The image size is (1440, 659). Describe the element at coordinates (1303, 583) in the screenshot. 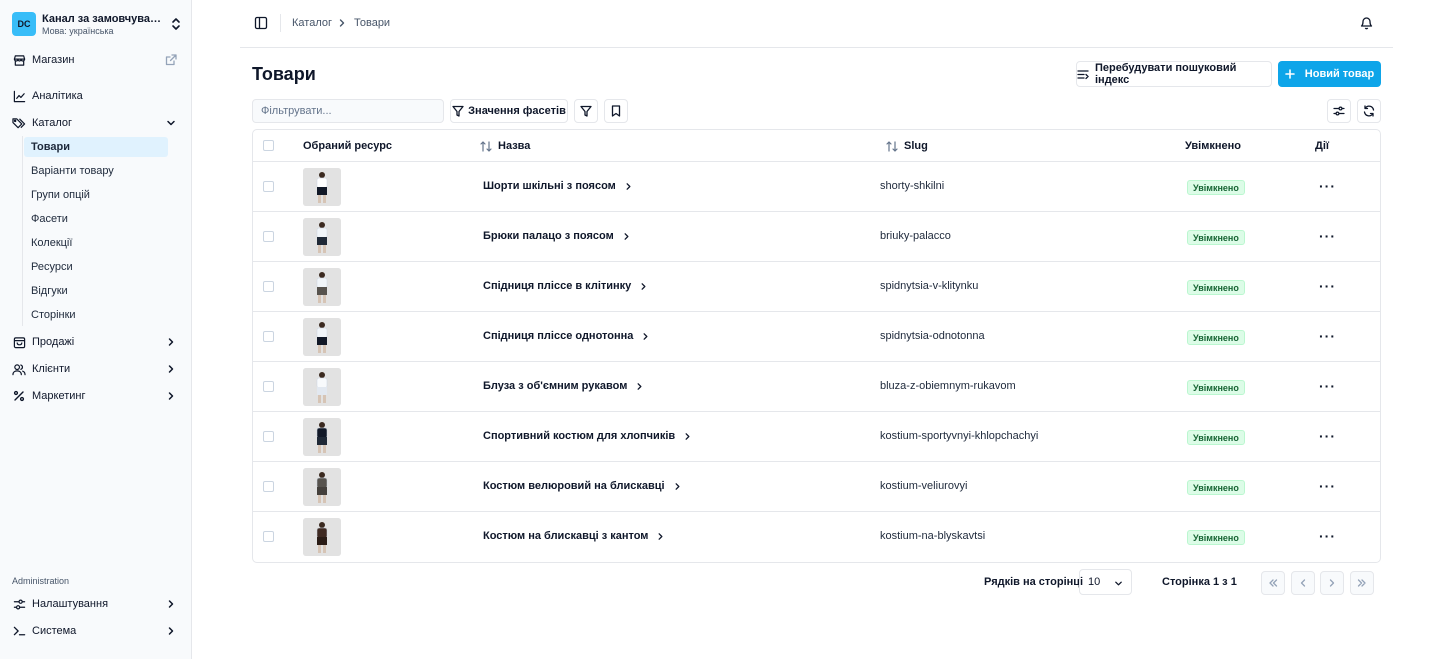

I see `previous-page-button` at that location.